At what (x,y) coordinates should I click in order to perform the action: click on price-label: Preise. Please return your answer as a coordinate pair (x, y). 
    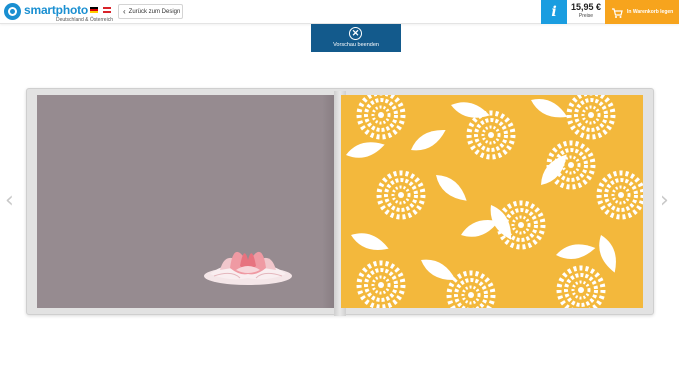
    Looking at the image, I should click on (586, 16).